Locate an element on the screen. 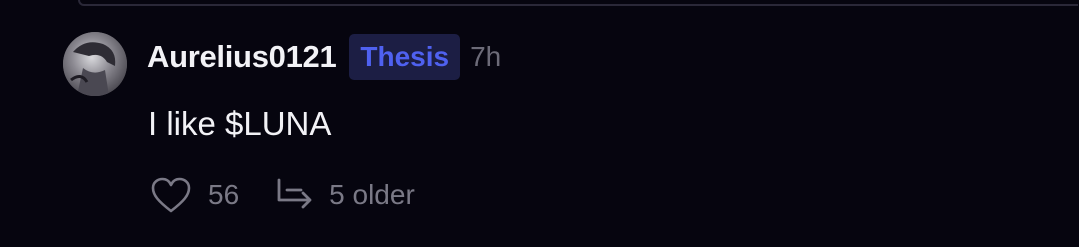 The image size is (1079, 247). comment-actions: 56 5 older is located at coordinates (282, 195).